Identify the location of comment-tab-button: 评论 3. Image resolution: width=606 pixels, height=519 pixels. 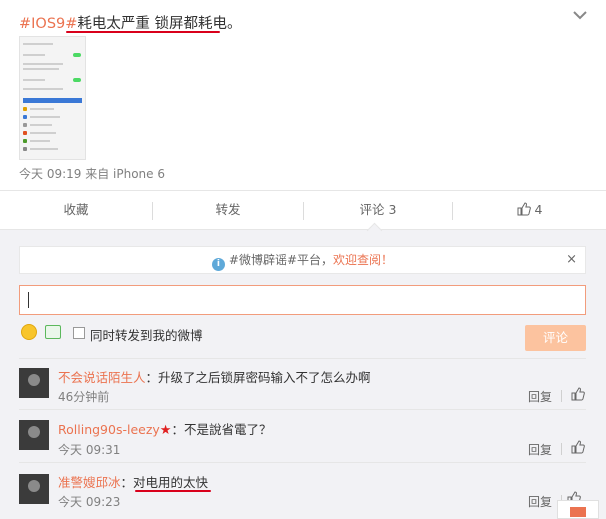
(378, 210).